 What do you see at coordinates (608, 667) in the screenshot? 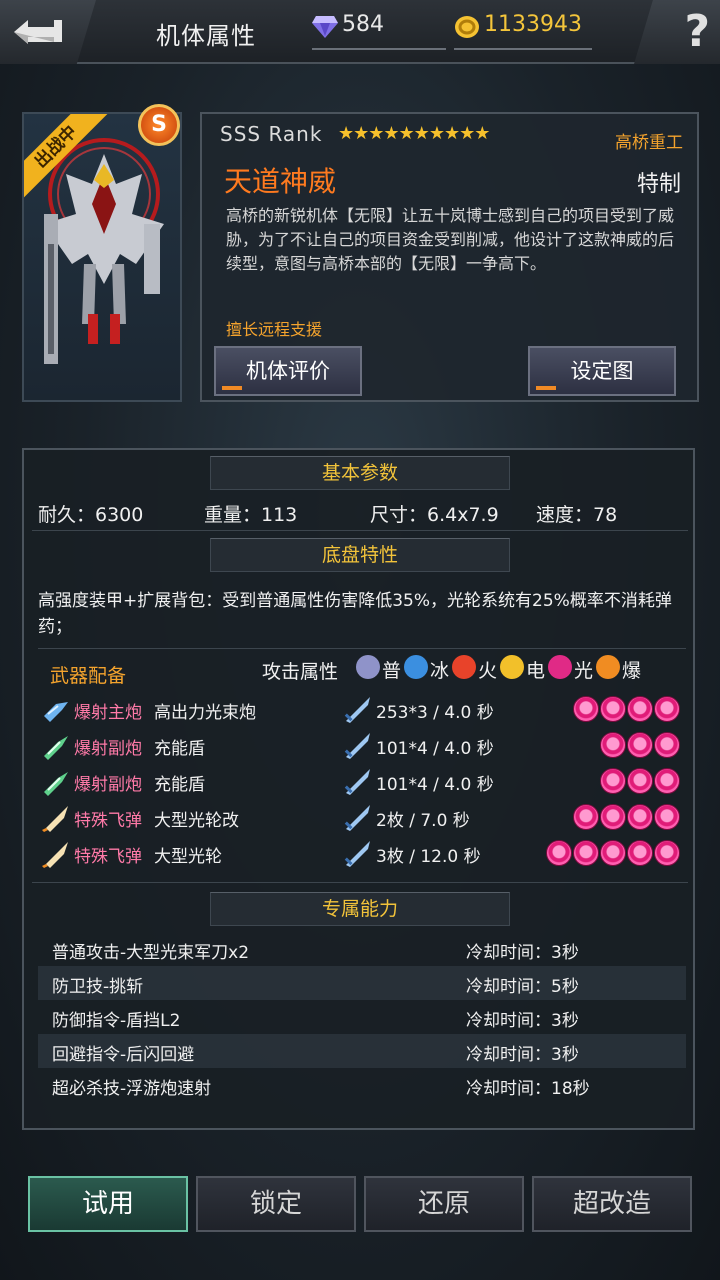
I see `explosive-element-icon` at bounding box center [608, 667].